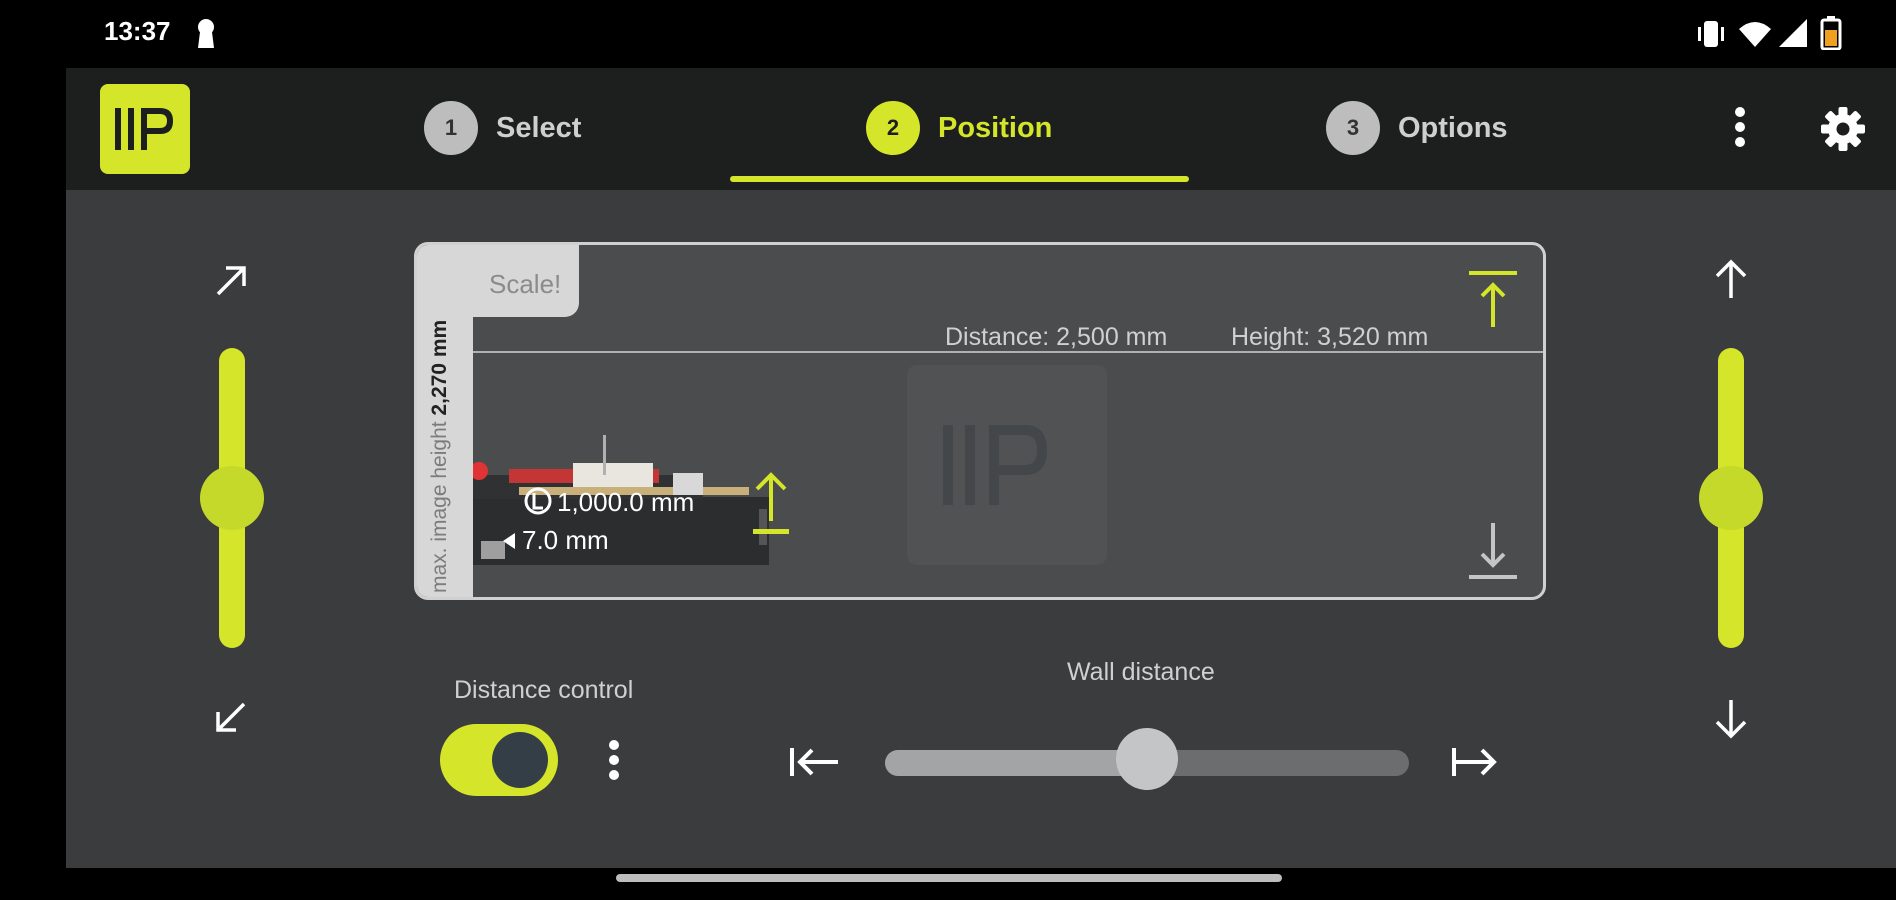 Image resolution: width=1896 pixels, height=900 pixels. I want to click on collapse-arrow-icon, so click(231, 717).